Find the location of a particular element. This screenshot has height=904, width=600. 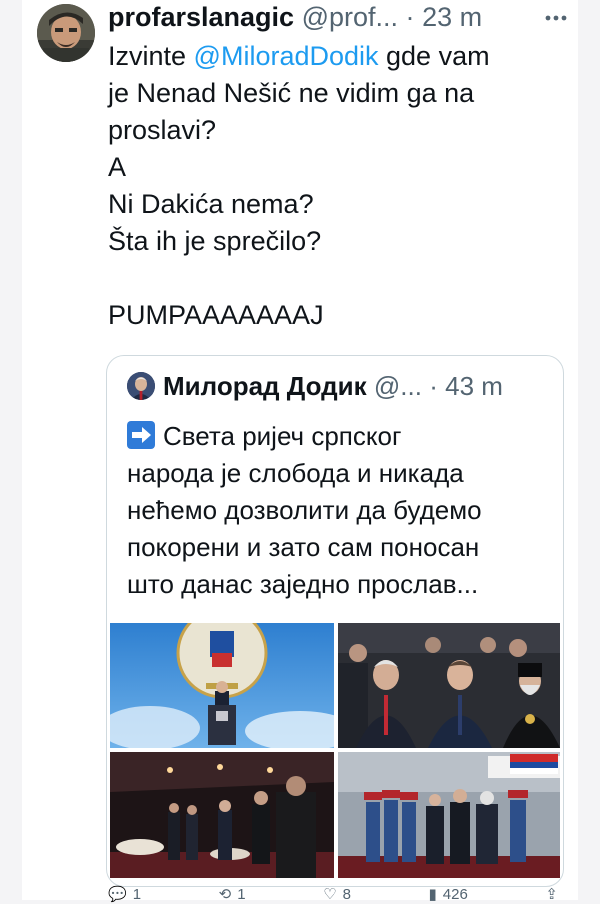

quoted-tweet-line: покорени и зато сам поносан is located at coordinates (303, 547).